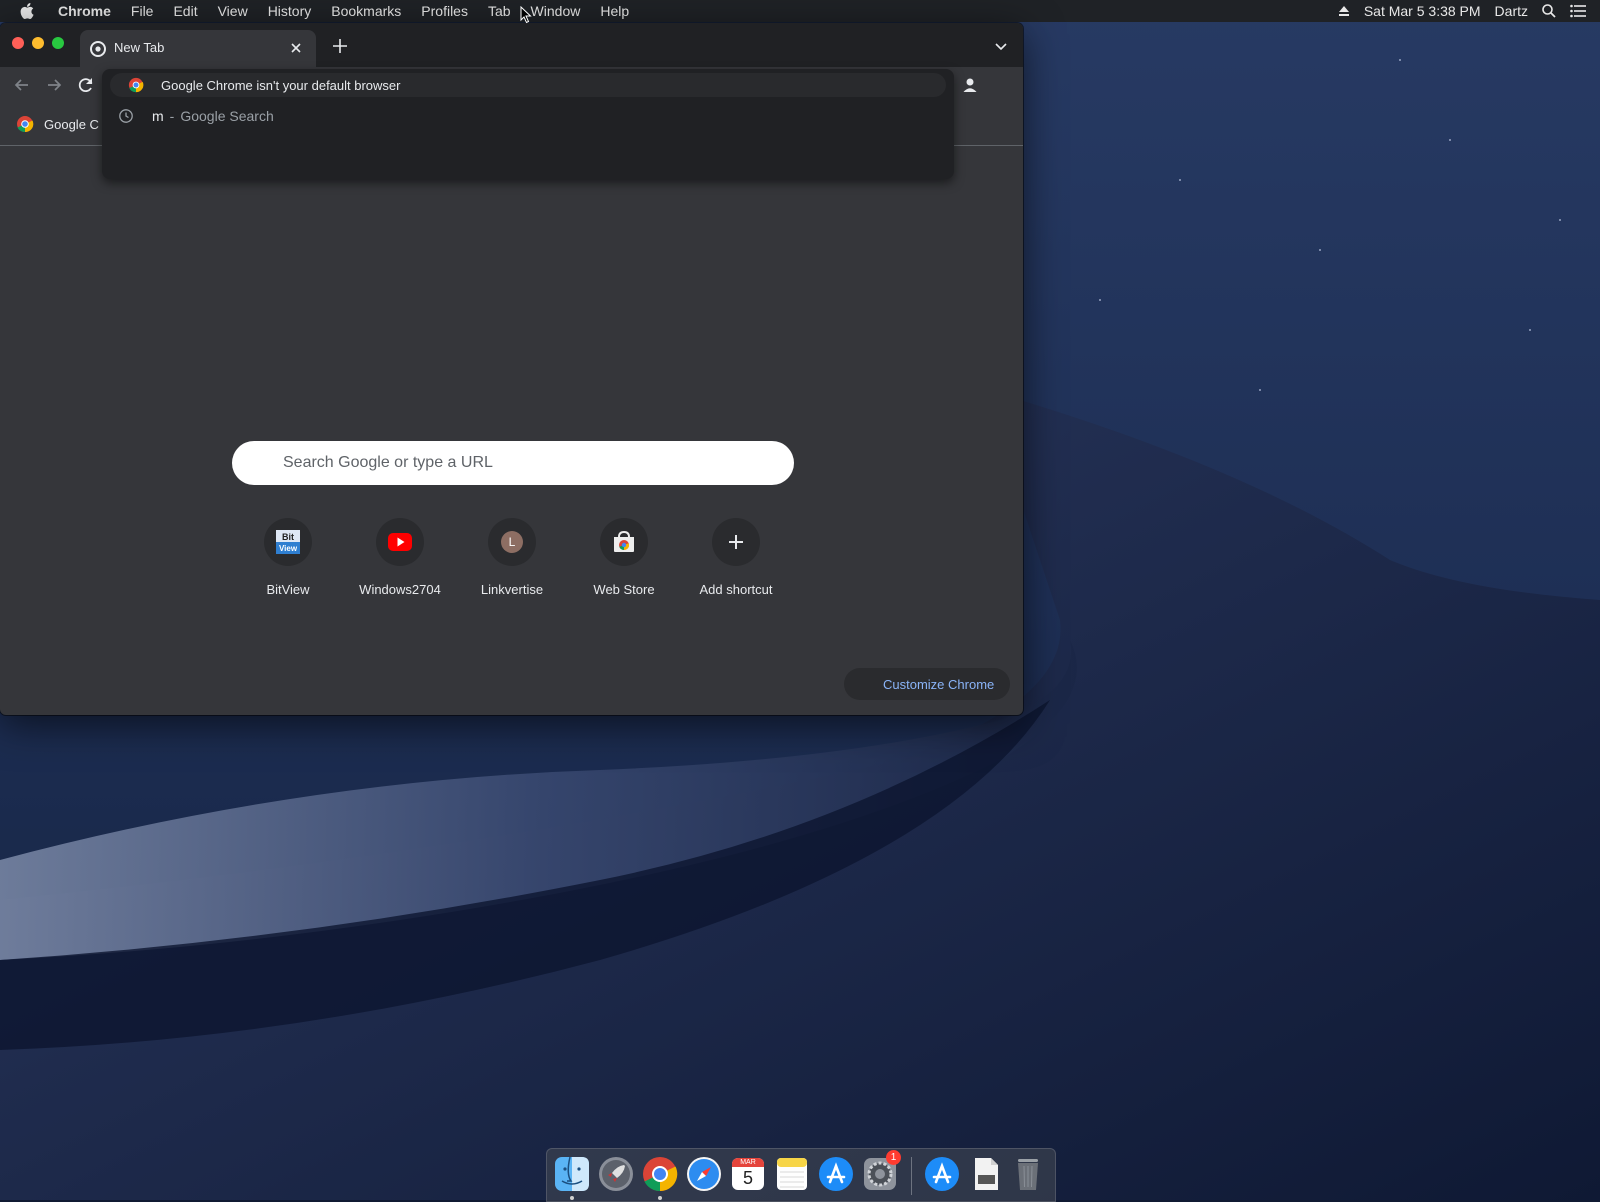  I want to click on tab-title: New Tab, so click(139, 47).